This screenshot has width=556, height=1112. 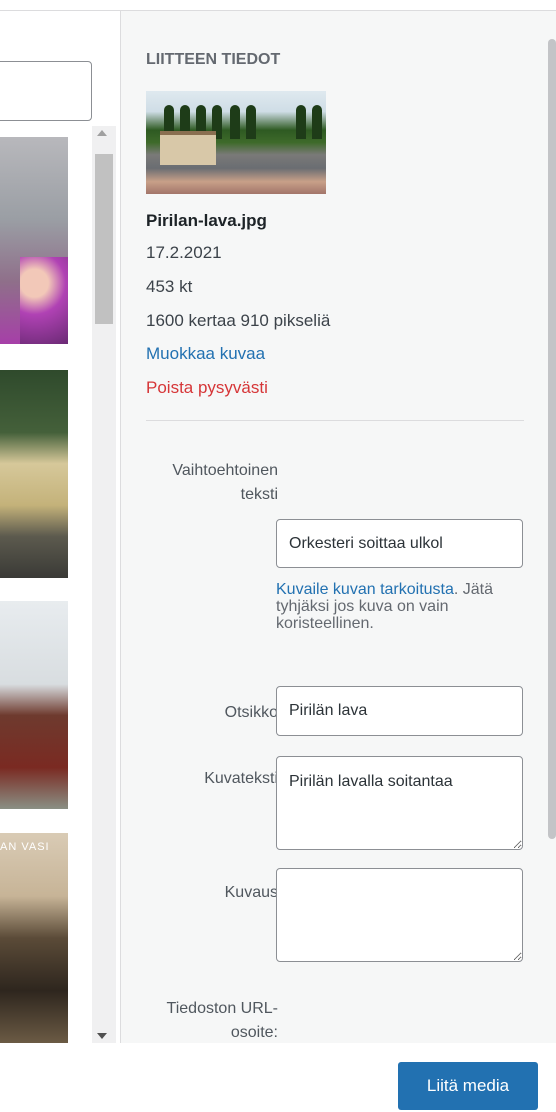 I want to click on description-label: Kuvaus, so click(x=251, y=892).